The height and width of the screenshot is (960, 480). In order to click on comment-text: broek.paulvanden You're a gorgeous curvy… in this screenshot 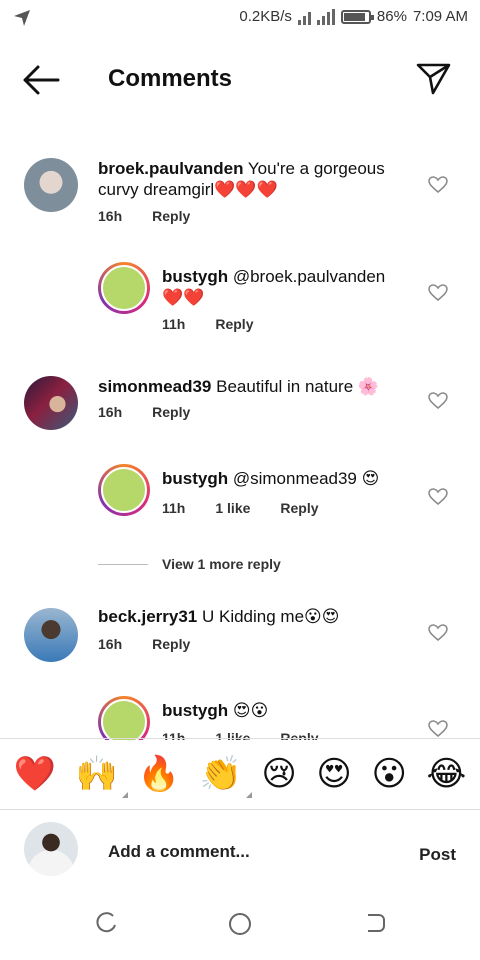, I will do `click(263, 179)`.